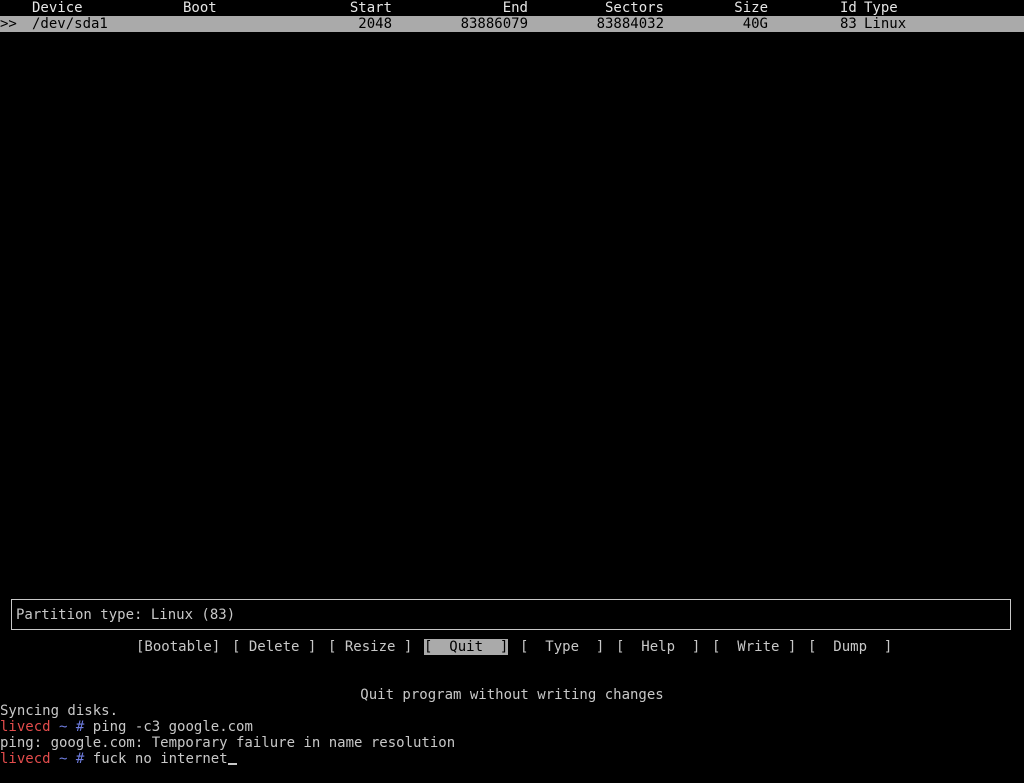  Describe the element at coordinates (885, 24) in the screenshot. I see `partition-type: Linux` at that location.